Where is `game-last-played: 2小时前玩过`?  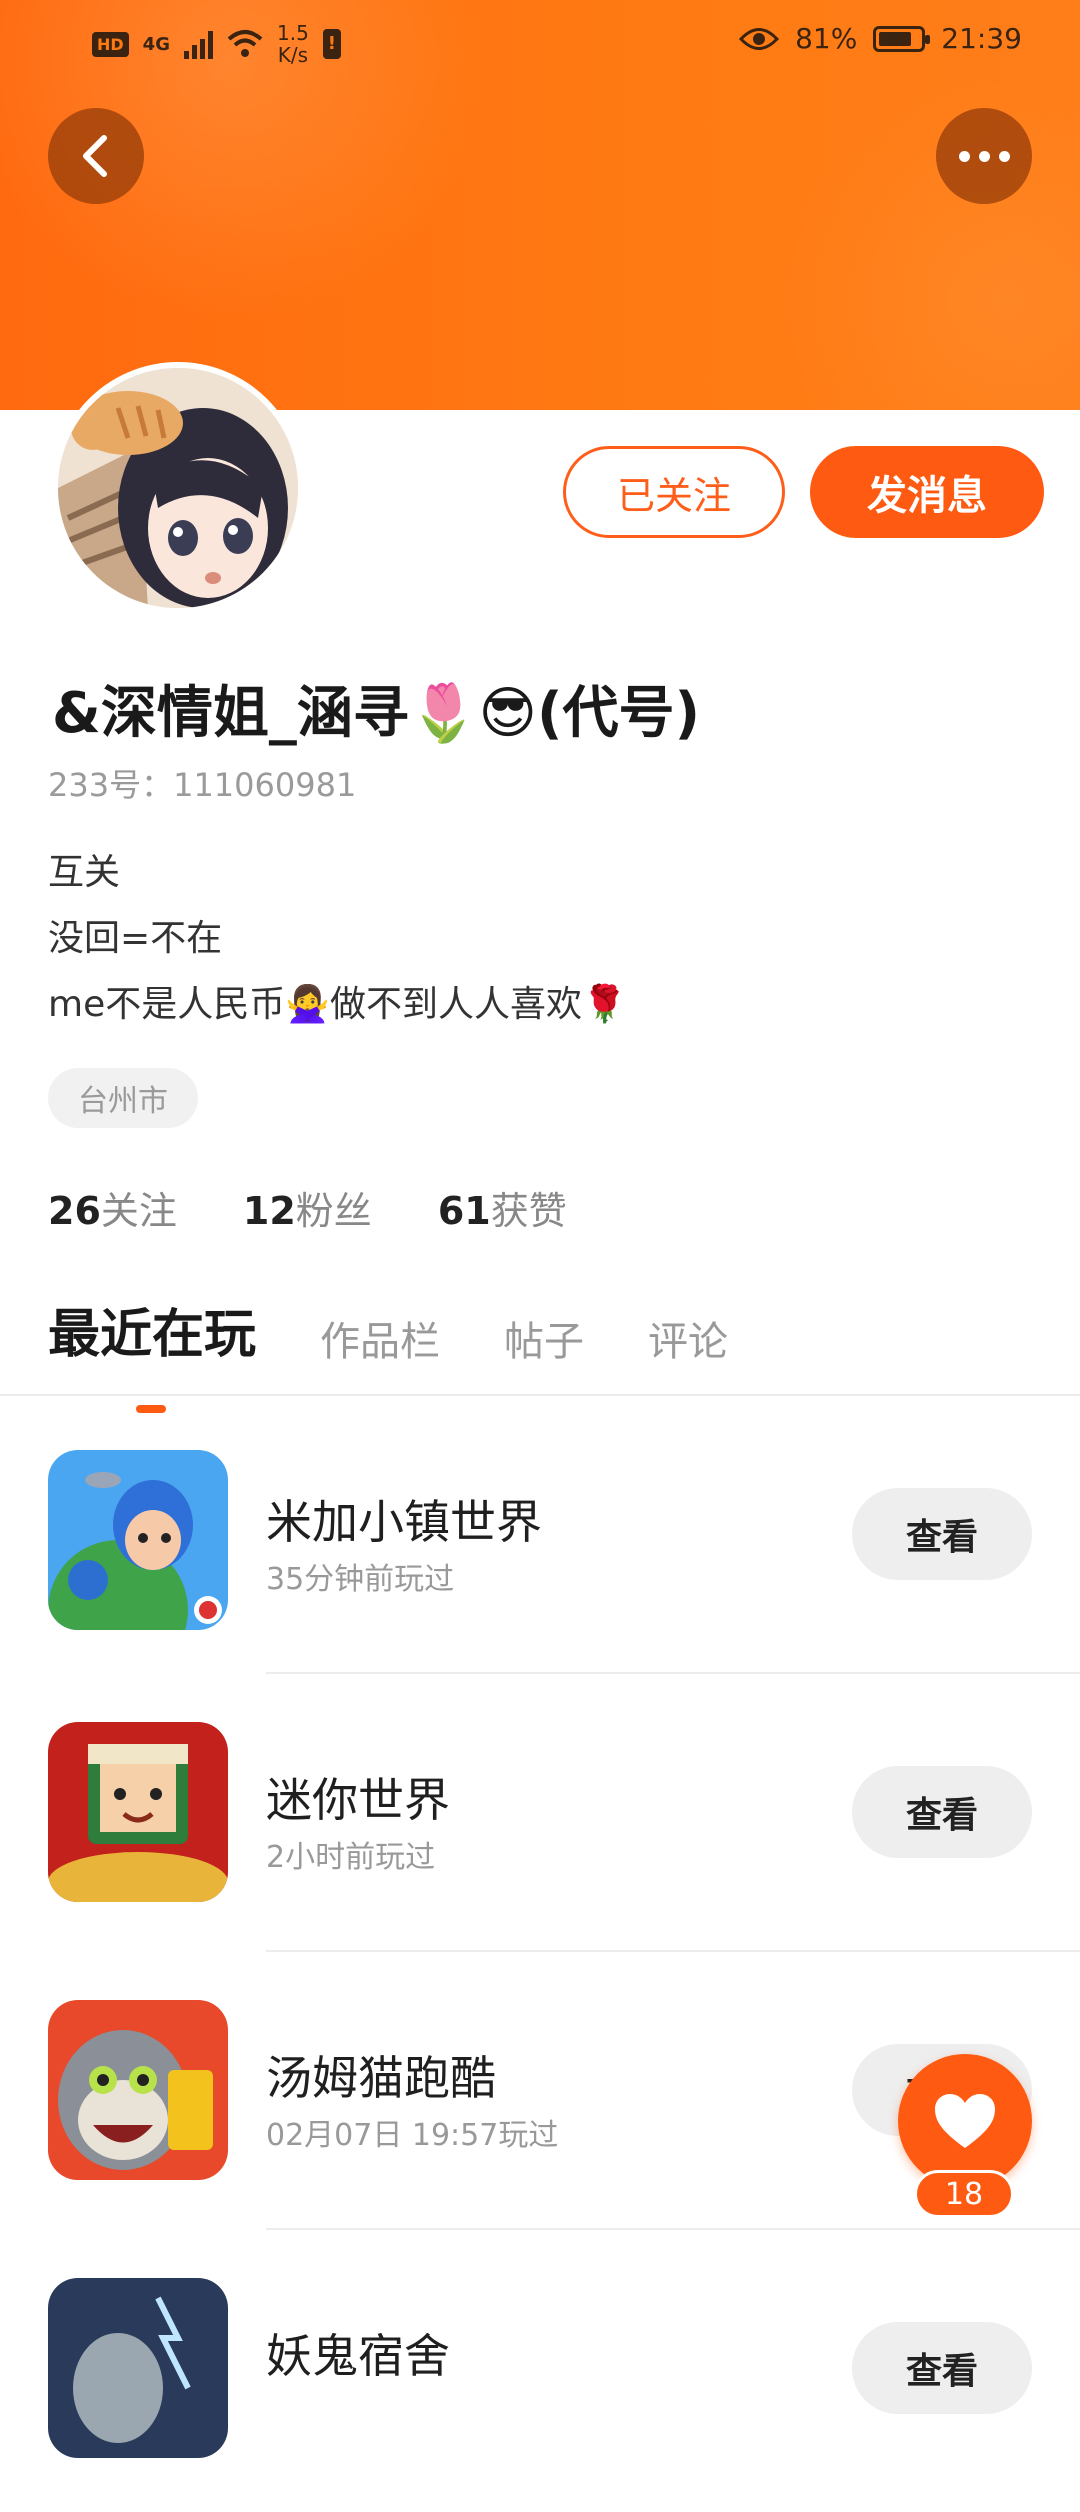 game-last-played: 2小时前玩过 is located at coordinates (351, 1857).